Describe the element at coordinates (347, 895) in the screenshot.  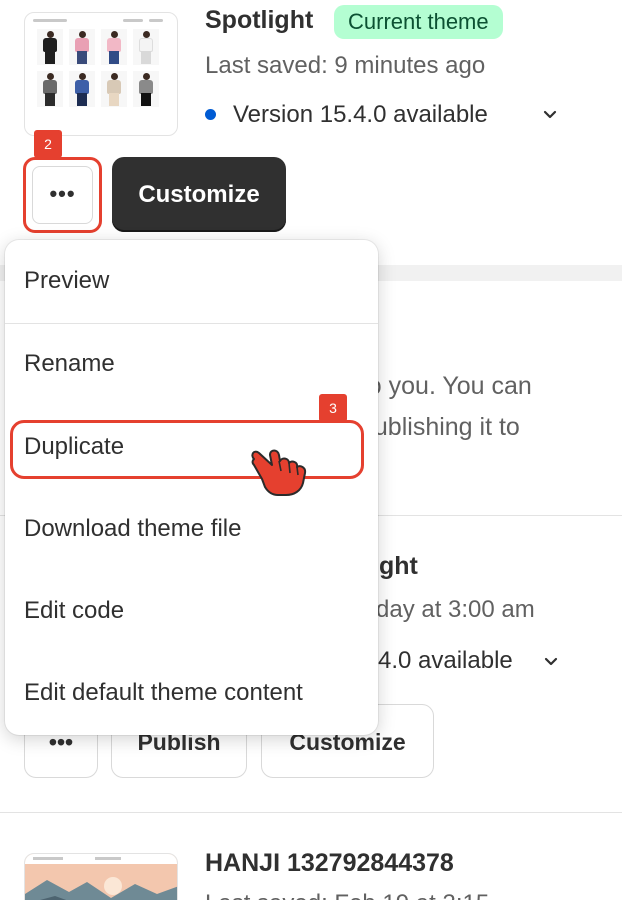
I see `last-saved-text-third: Last saved: Feb 19 at 3:15` at that location.